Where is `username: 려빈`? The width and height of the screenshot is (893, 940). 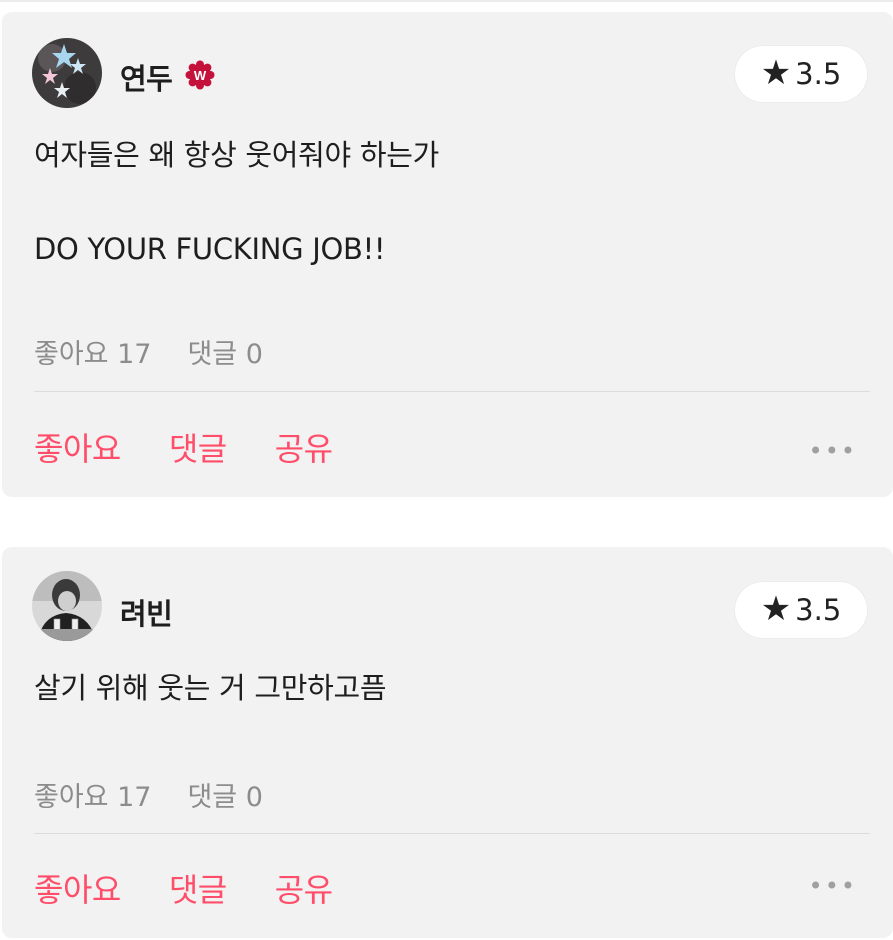
username: 려빈 is located at coordinates (146, 612).